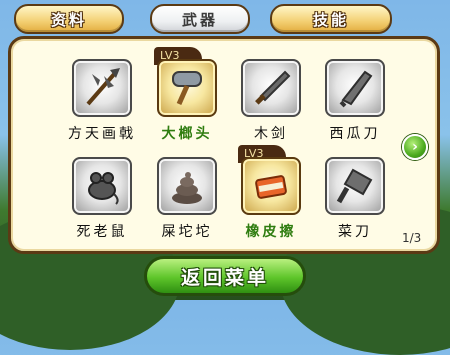 The width and height of the screenshot is (450, 355). Describe the element at coordinates (355, 88) in the screenshot. I see `machete-icon` at that location.